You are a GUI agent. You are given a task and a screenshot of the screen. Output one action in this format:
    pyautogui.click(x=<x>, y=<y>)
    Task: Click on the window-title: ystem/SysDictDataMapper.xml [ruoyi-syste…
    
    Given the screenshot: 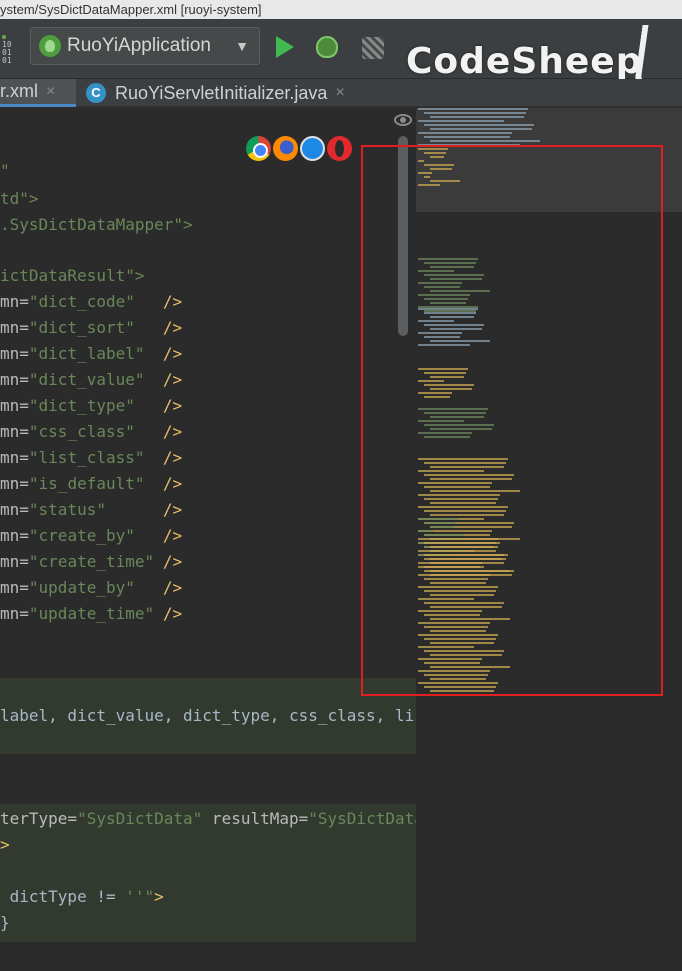 What is the action you would take?
    pyautogui.click(x=341, y=9)
    